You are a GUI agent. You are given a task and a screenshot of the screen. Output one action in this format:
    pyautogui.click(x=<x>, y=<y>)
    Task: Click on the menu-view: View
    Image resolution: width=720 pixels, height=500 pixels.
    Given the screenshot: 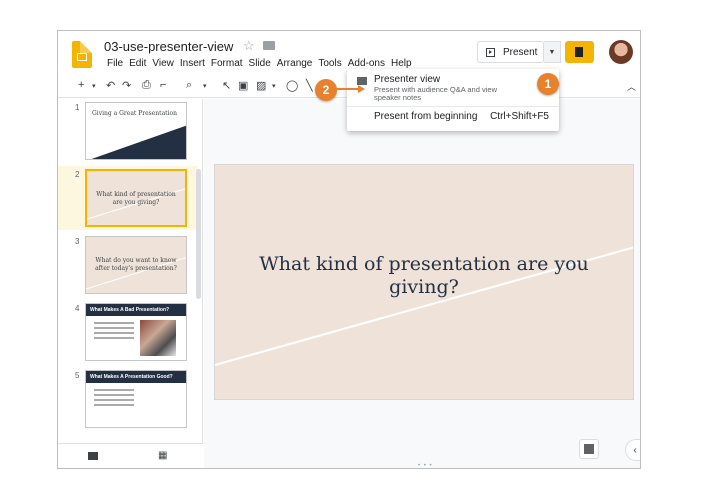 What is the action you would take?
    pyautogui.click(x=163, y=63)
    